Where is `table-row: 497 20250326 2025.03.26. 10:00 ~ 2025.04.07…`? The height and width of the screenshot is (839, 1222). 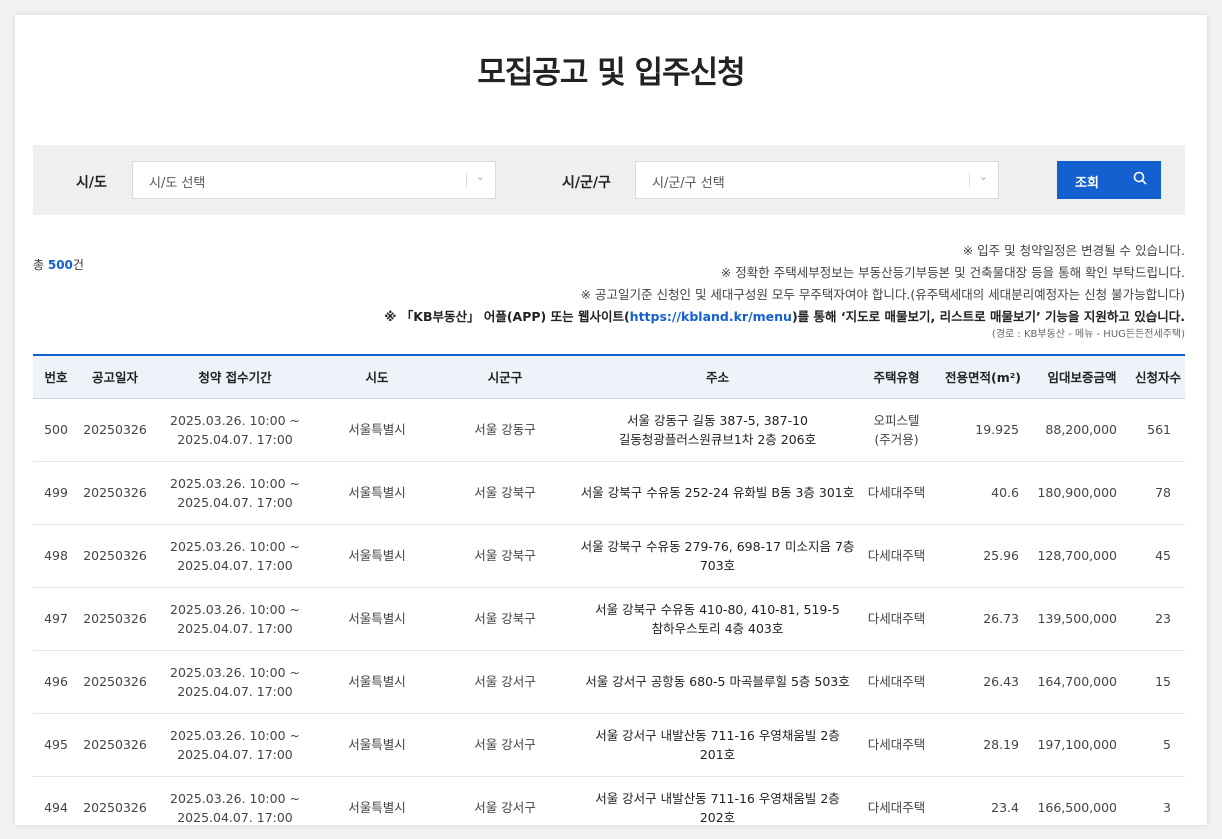
table-row: 497 20250326 2025.03.26. 10:00 ~ 2025.04.07… is located at coordinates (609, 619).